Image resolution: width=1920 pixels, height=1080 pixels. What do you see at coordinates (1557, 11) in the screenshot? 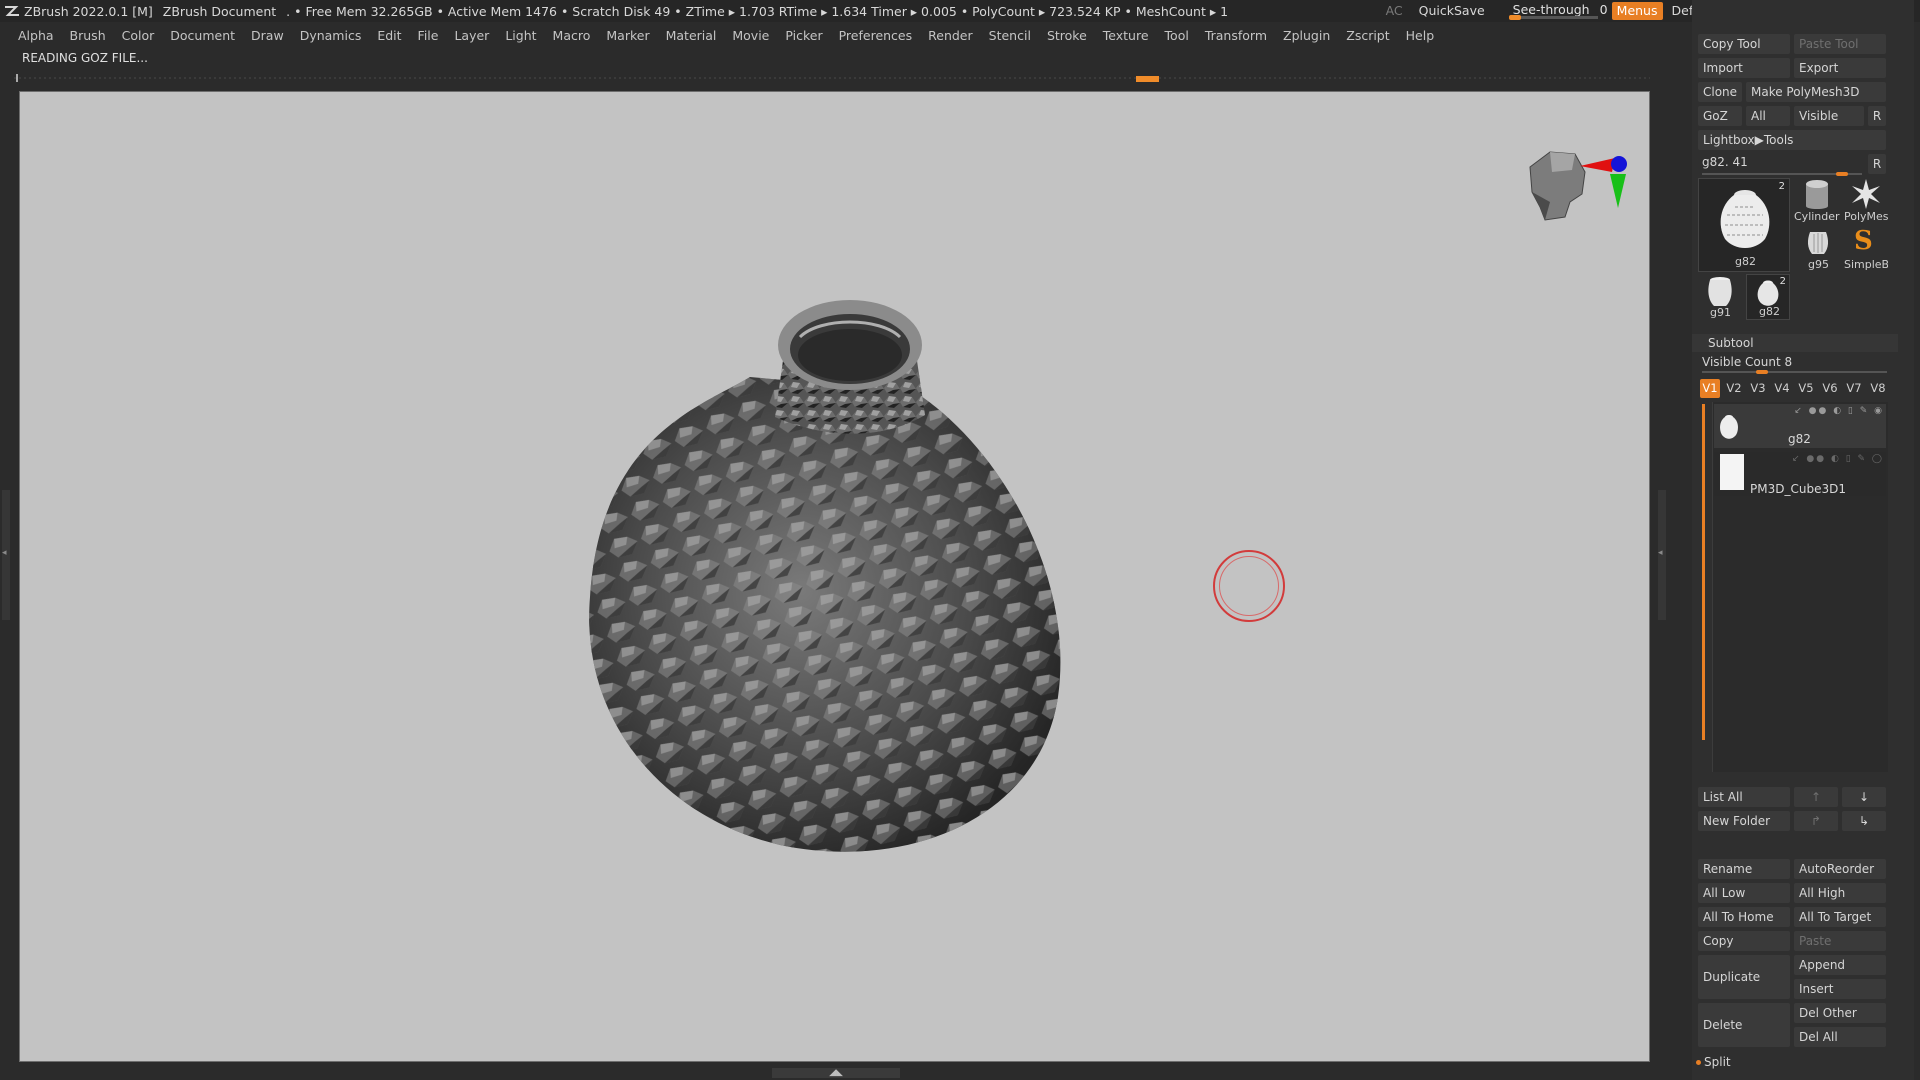
I see `see-through-slider: See-through 0` at bounding box center [1557, 11].